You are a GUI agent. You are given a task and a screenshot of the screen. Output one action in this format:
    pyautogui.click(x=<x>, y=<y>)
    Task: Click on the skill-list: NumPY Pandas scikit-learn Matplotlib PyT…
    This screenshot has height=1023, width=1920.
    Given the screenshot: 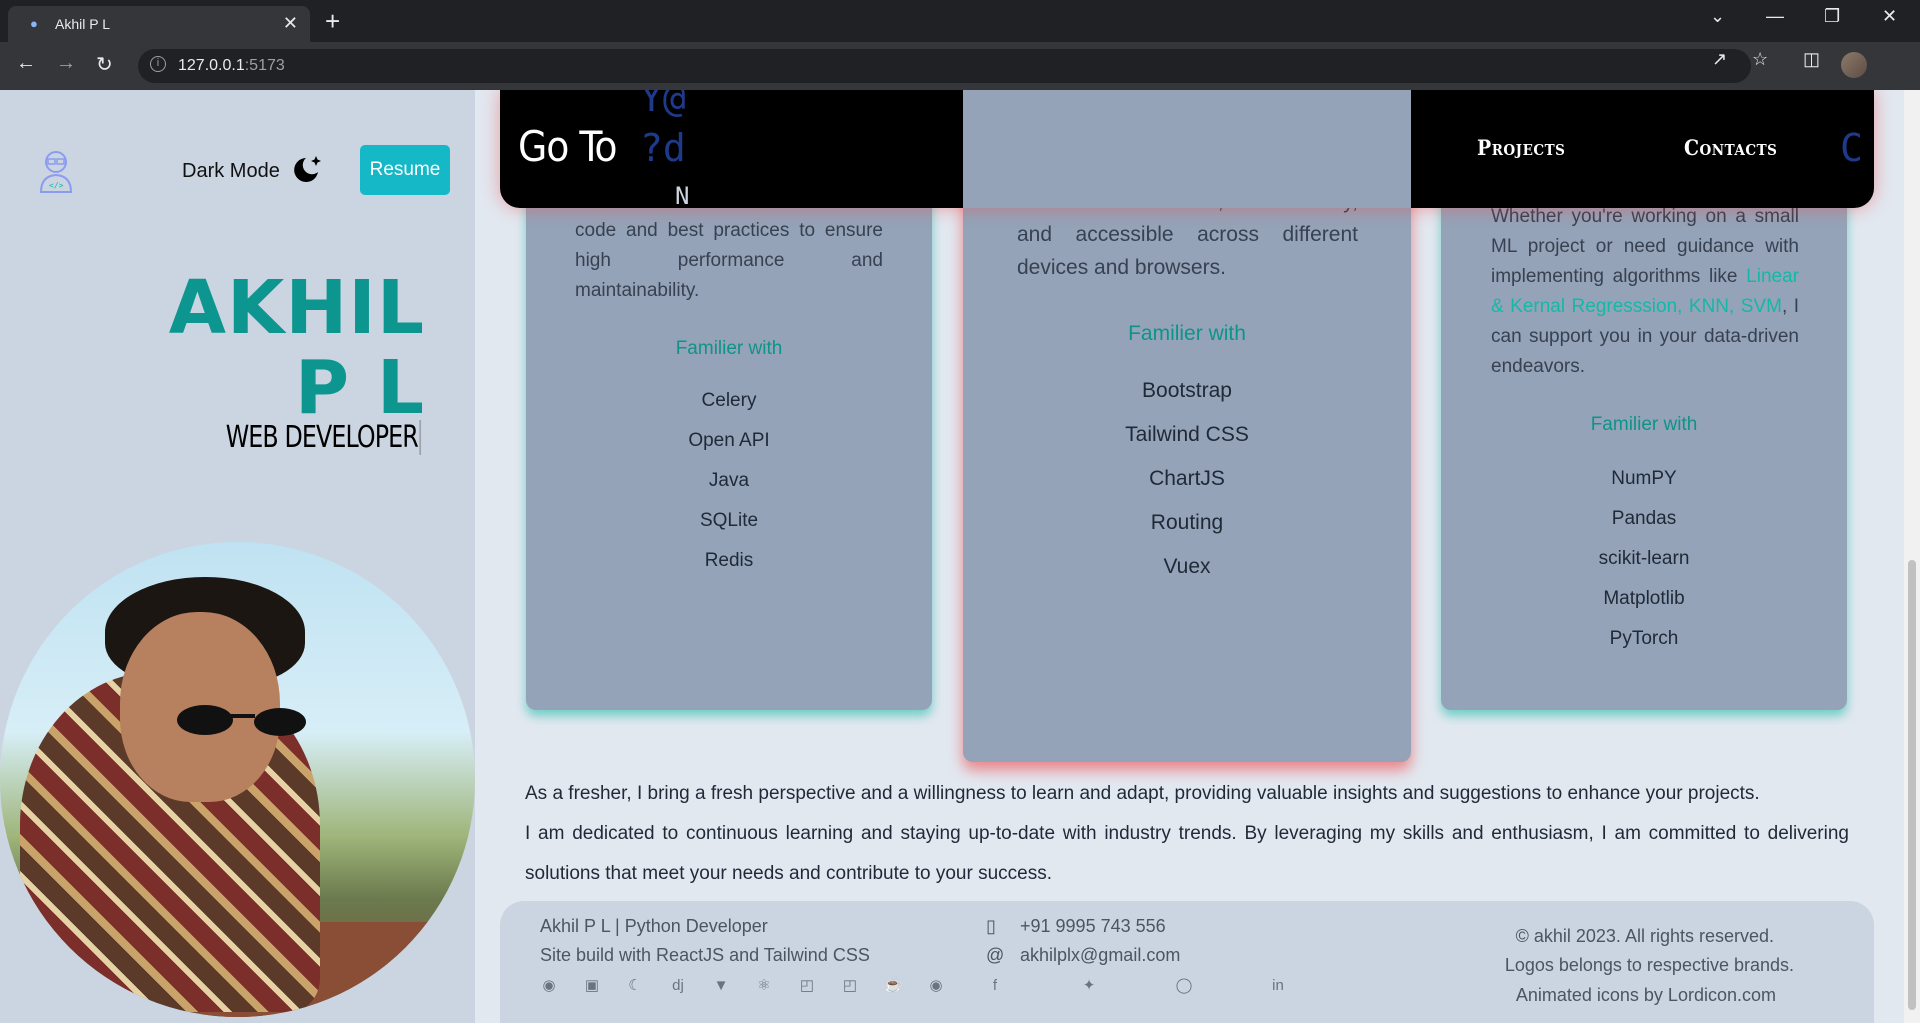 What is the action you would take?
    pyautogui.click(x=1644, y=568)
    